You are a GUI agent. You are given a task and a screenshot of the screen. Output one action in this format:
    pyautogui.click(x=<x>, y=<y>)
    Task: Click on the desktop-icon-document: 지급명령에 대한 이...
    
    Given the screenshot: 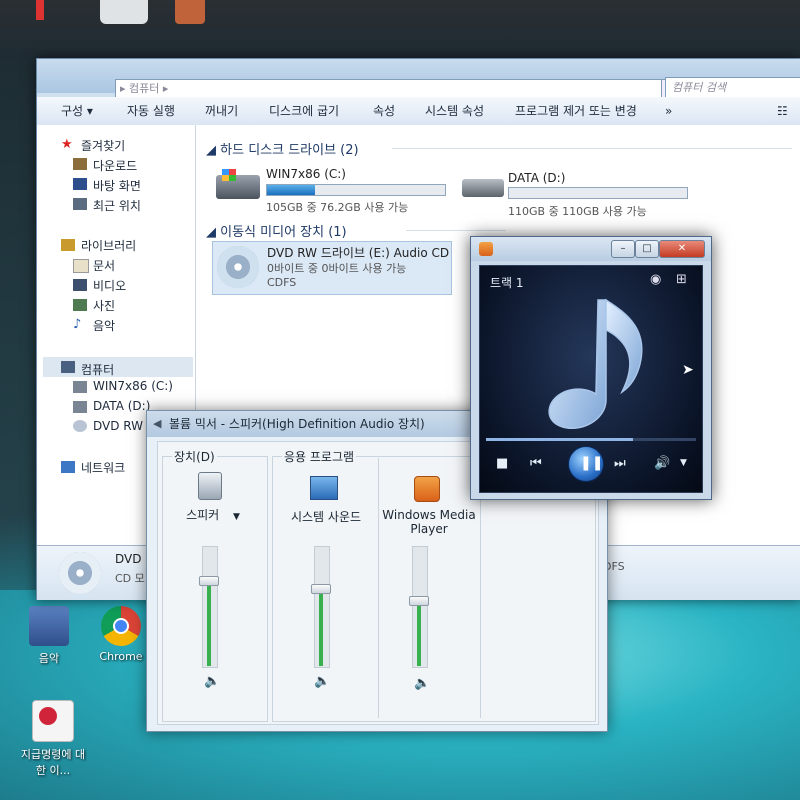 What is the action you would take?
    pyautogui.click(x=53, y=739)
    